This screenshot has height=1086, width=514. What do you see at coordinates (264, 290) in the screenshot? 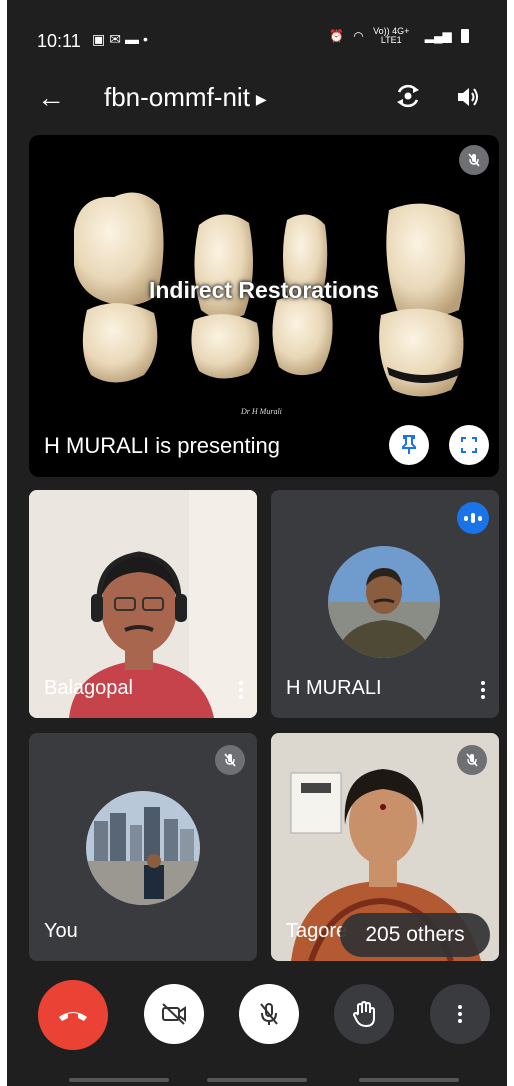
I see `slide-title: Indirect Restorations` at bounding box center [264, 290].